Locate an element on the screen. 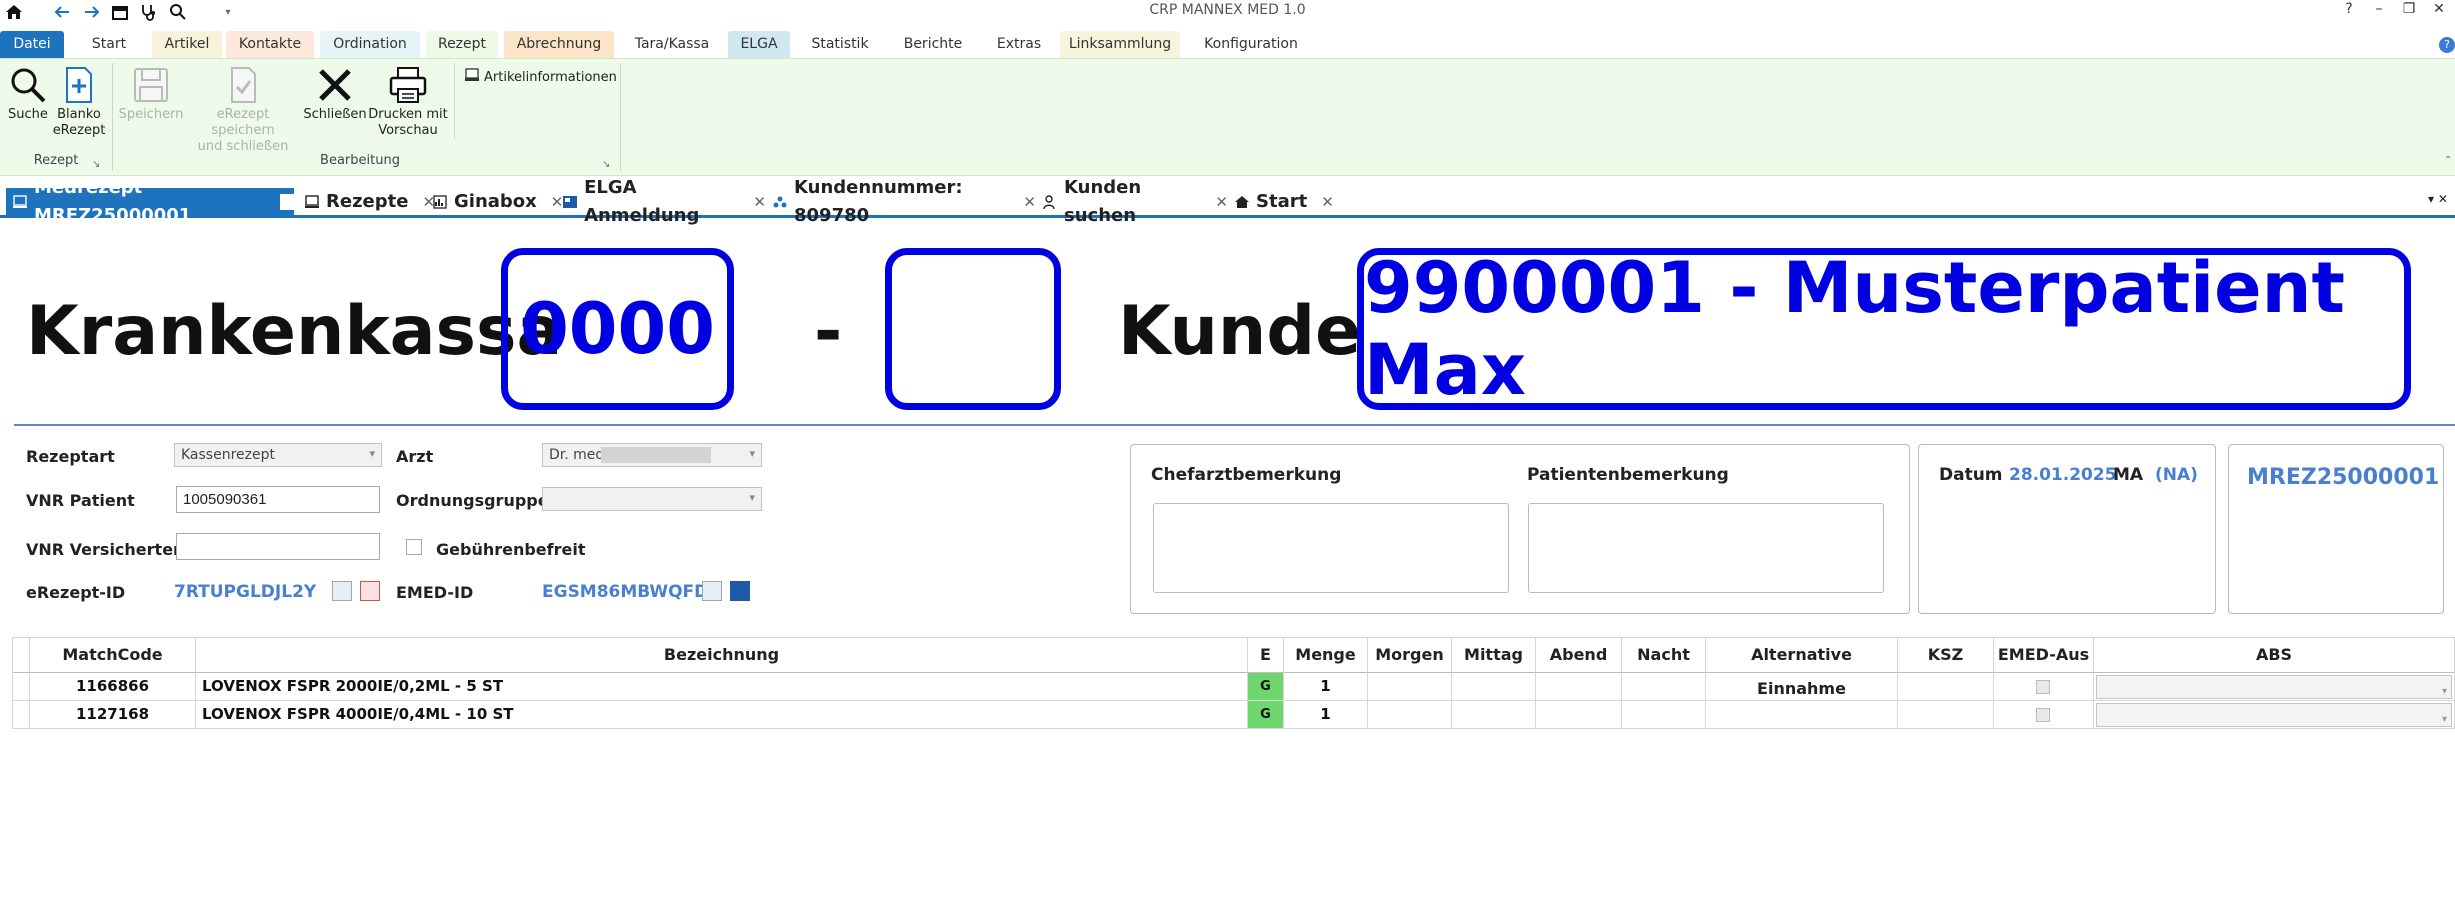  menu-tab-abrechnung: Abrechnung is located at coordinates (559, 44).